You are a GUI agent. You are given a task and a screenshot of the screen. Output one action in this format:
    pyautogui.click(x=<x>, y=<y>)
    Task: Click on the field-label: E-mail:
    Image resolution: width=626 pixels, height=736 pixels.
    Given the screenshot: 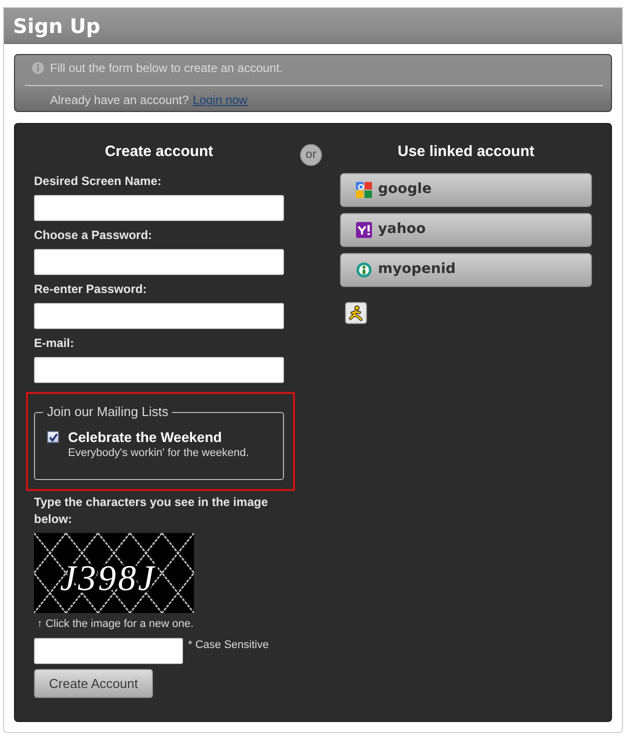 What is the action you would take?
    pyautogui.click(x=55, y=343)
    